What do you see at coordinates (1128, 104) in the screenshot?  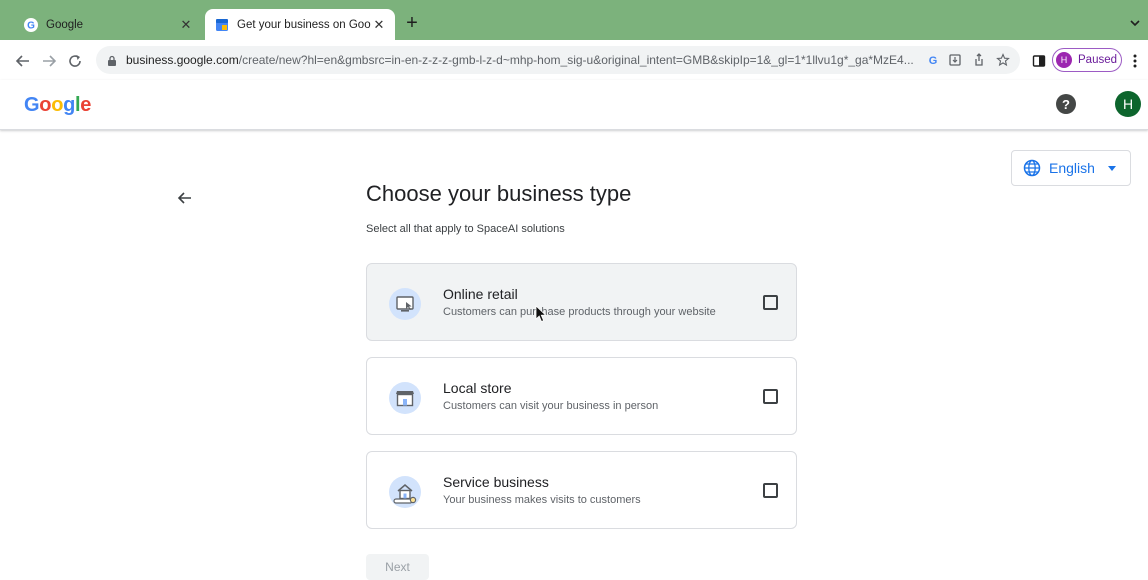 I see `account-avatar: H` at bounding box center [1128, 104].